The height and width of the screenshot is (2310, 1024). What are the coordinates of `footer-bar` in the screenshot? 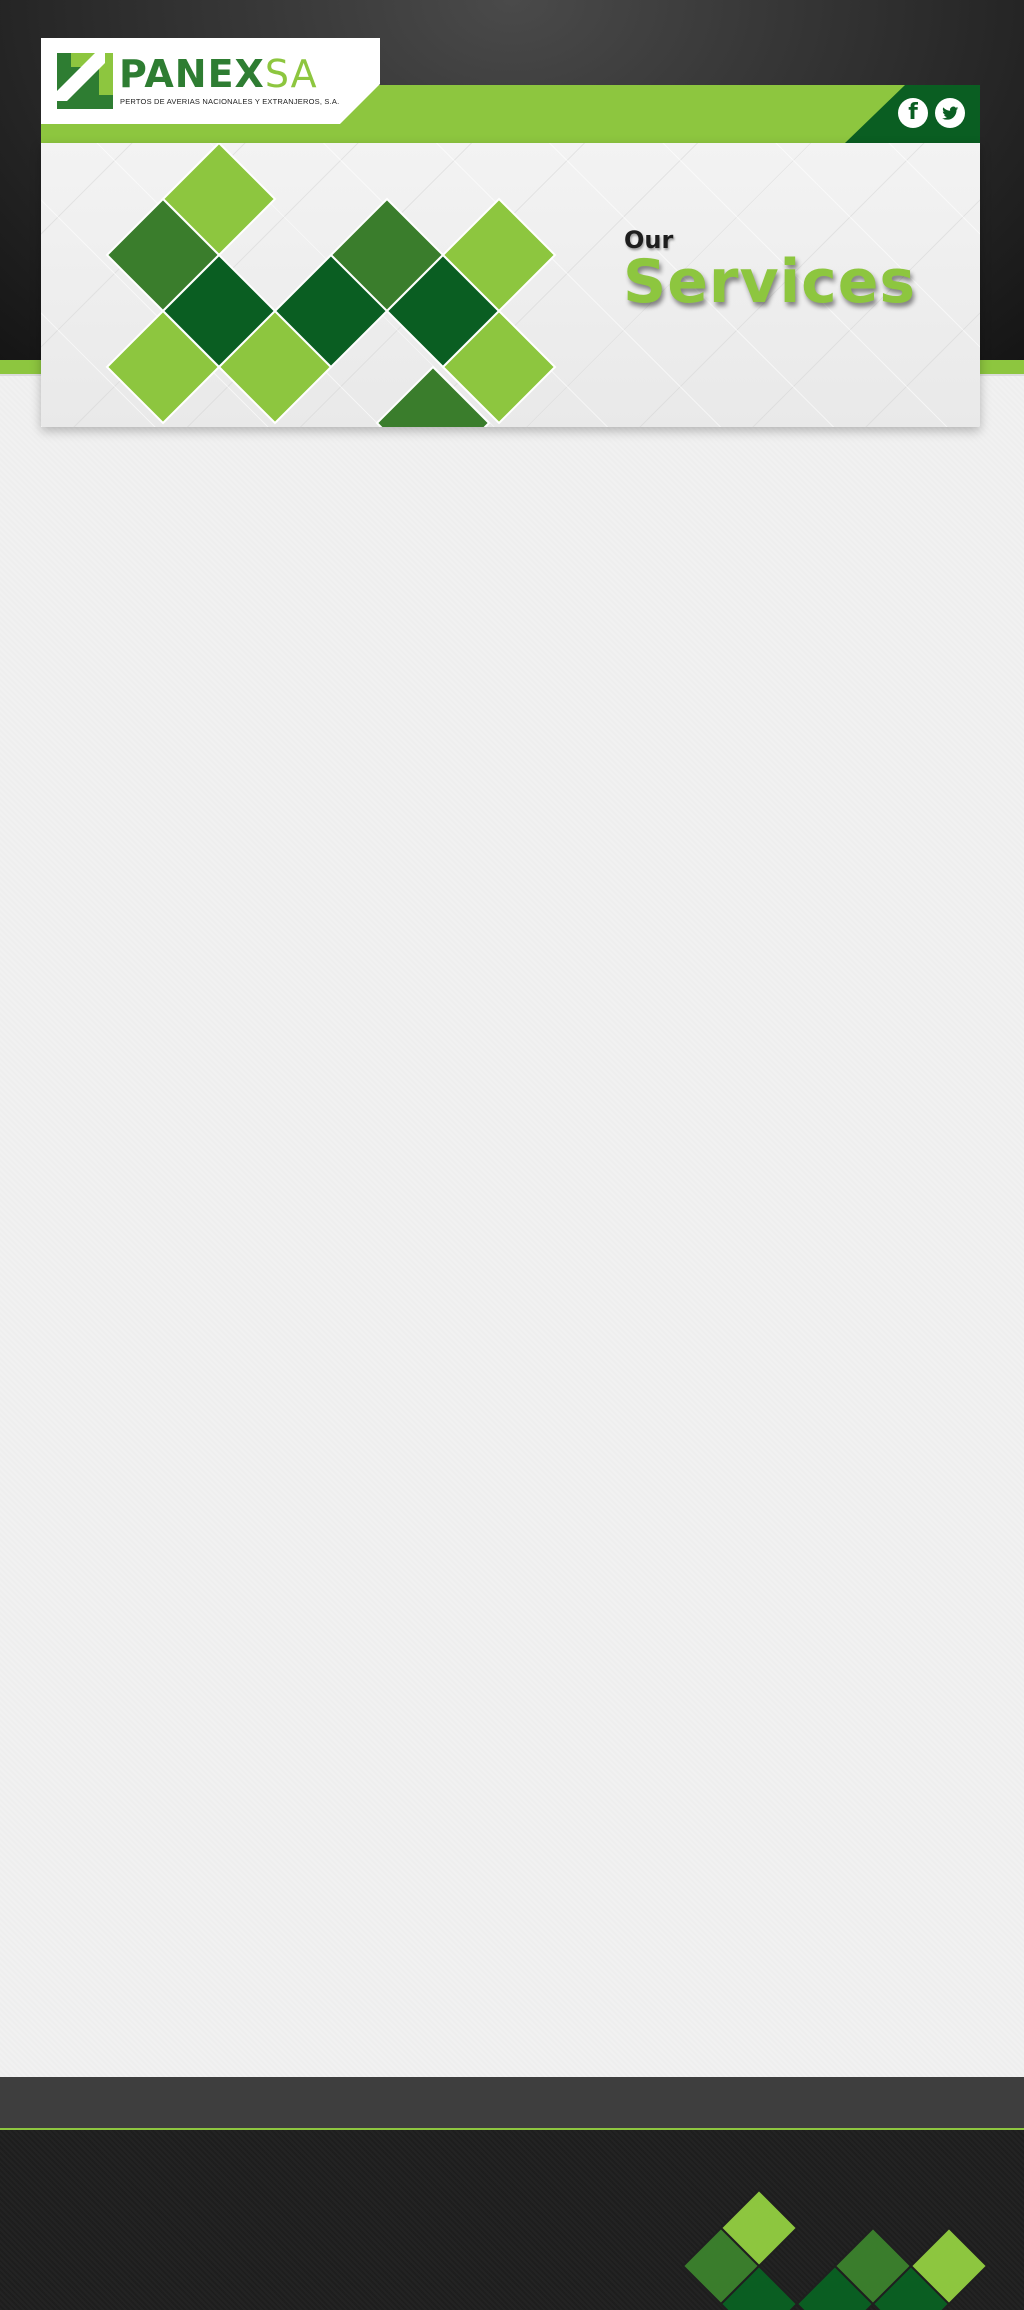 It's located at (512, 2102).